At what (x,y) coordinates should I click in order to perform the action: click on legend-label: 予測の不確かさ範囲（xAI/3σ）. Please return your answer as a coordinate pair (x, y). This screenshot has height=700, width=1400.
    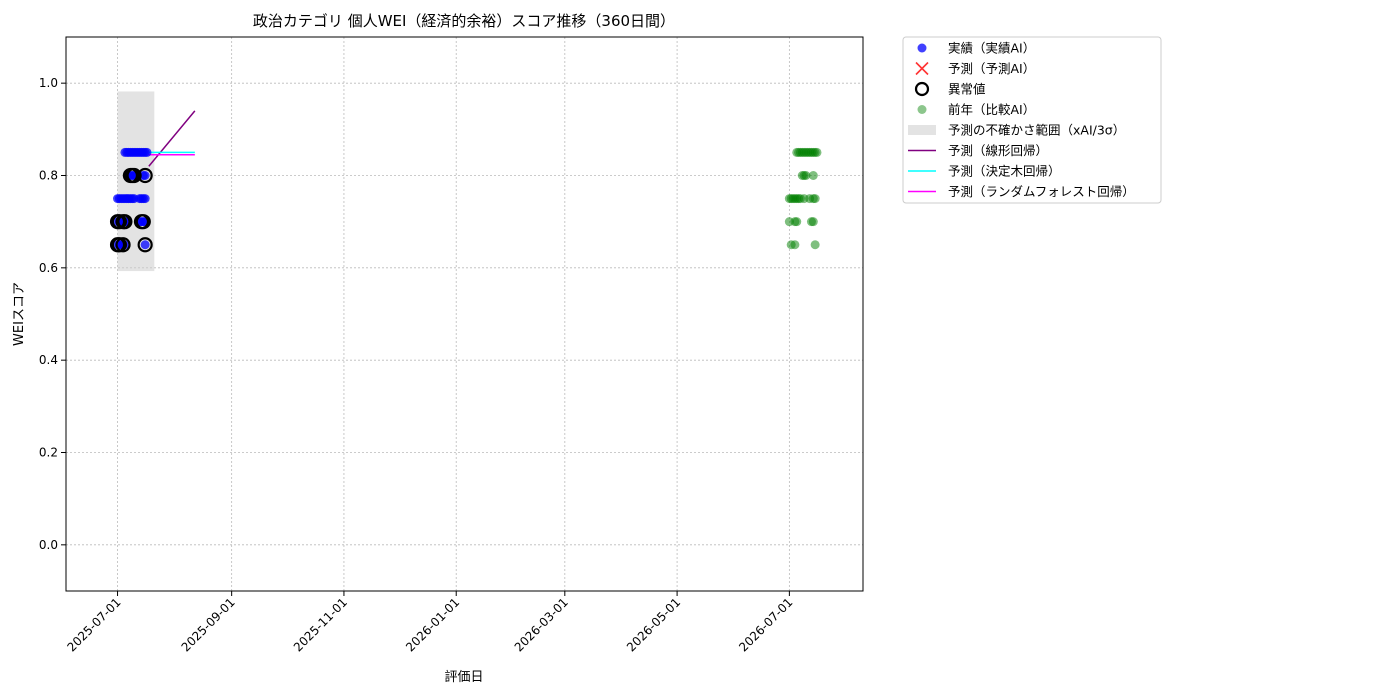
    Looking at the image, I should click on (1036, 130).